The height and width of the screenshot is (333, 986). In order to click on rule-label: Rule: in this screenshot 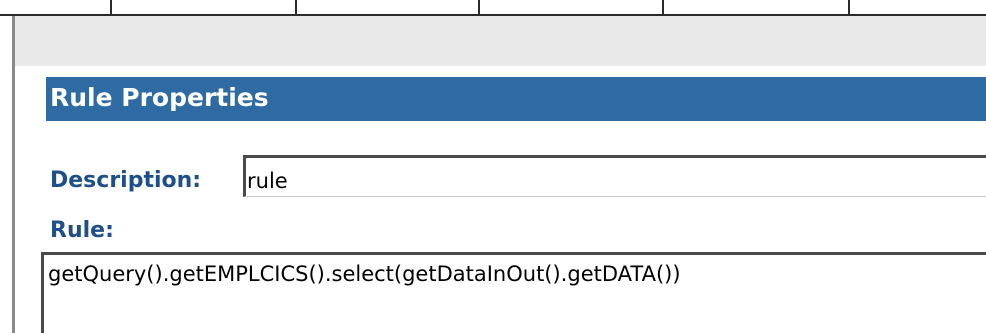, I will do `click(82, 230)`.